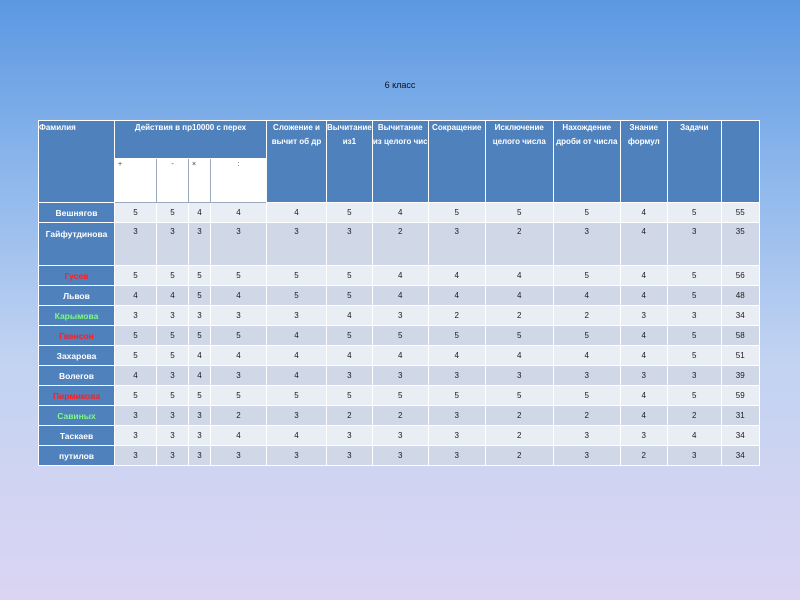  I want to click on op-minus: -, so click(172, 180).